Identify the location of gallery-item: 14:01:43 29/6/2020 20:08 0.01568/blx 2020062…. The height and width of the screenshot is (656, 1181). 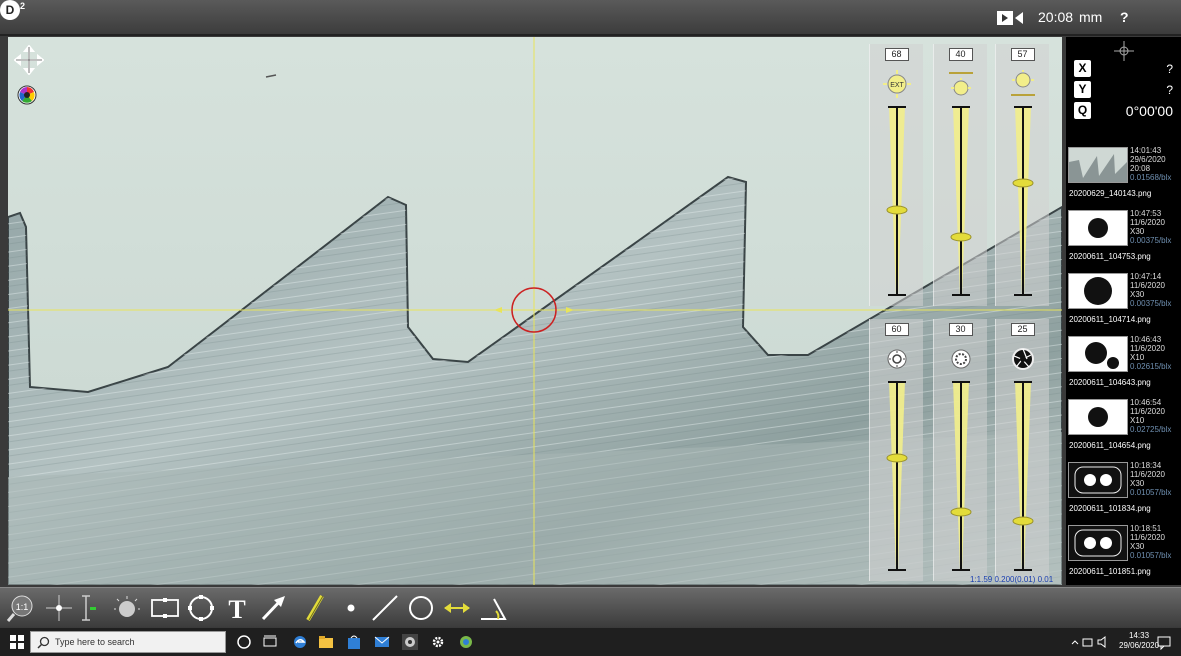
(1123, 174).